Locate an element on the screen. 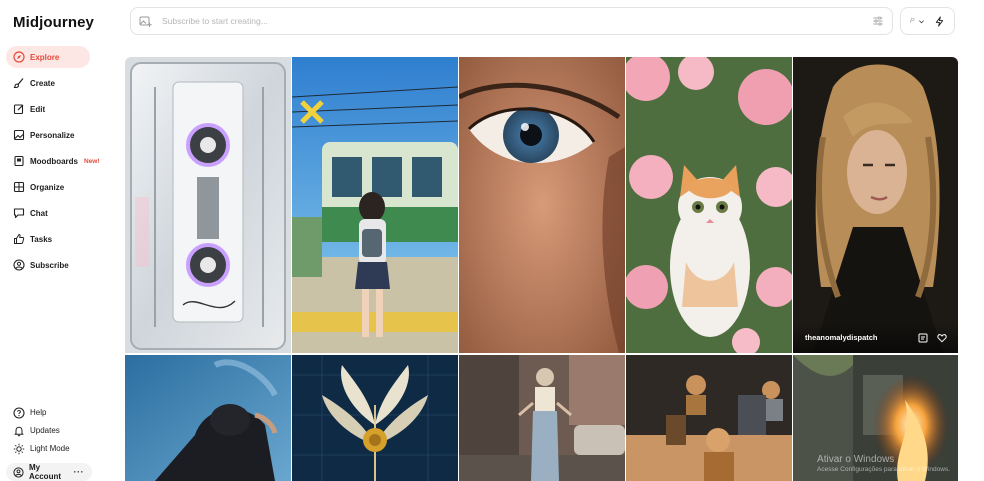 This screenshot has height=481, width=984. gallery-image-kitten-roses is located at coordinates (709, 205).